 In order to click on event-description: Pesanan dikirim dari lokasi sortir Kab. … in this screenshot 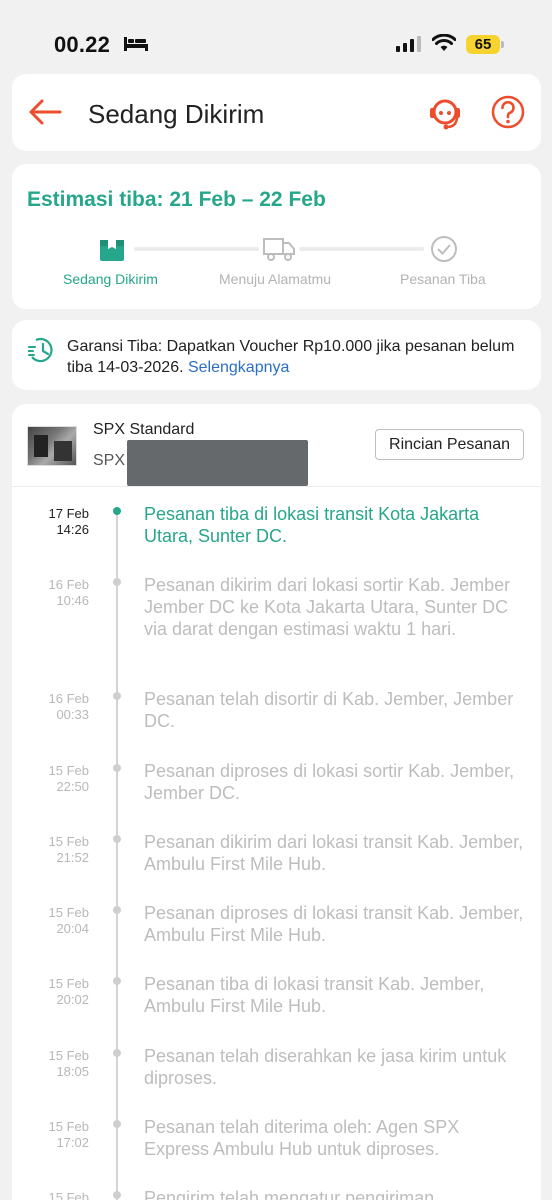, I will do `click(327, 607)`.